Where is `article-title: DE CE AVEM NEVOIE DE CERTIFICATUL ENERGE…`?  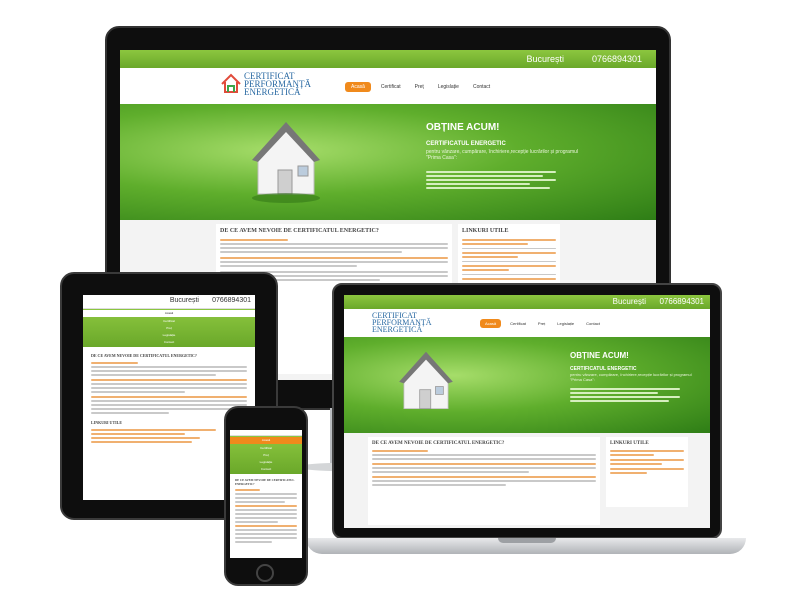 article-title: DE CE AVEM NEVOIE DE CERTIFICATUL ENERGE… is located at coordinates (299, 231).